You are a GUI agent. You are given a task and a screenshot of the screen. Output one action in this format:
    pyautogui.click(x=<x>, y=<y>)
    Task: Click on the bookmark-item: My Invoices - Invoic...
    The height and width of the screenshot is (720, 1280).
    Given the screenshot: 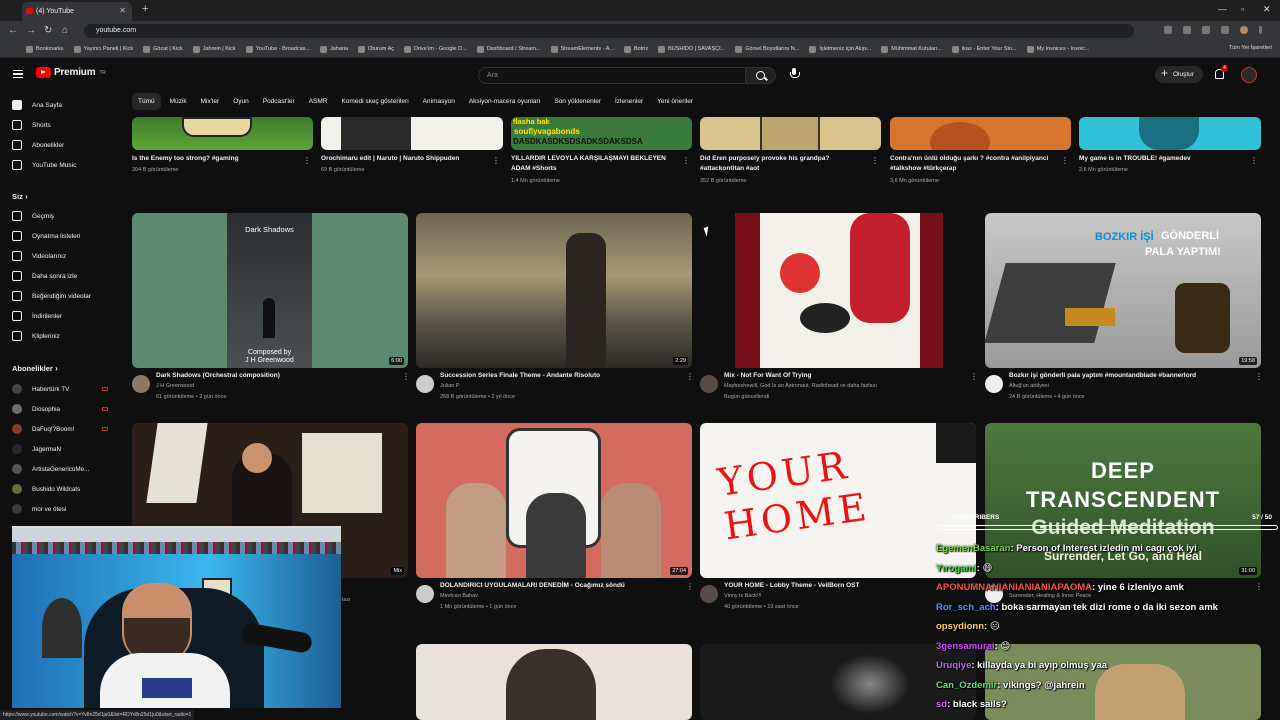 What is the action you would take?
    pyautogui.click(x=1058, y=49)
    